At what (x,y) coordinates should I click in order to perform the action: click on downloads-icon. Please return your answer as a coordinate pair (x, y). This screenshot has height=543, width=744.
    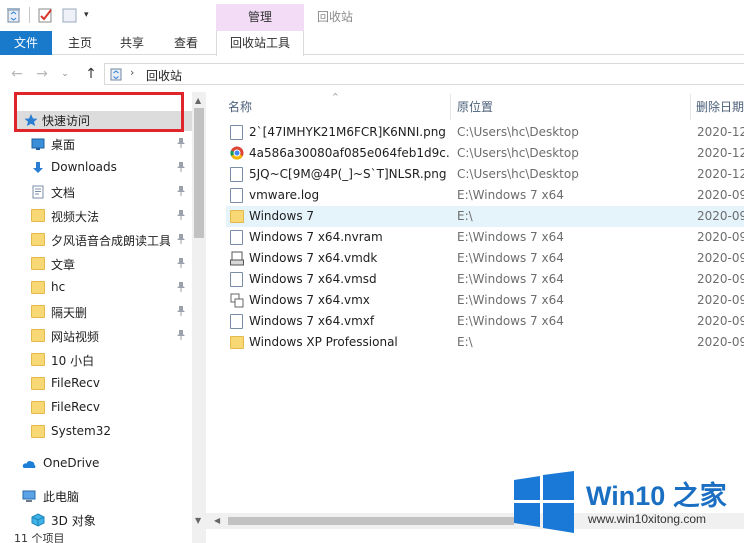
    Looking at the image, I should click on (38, 168).